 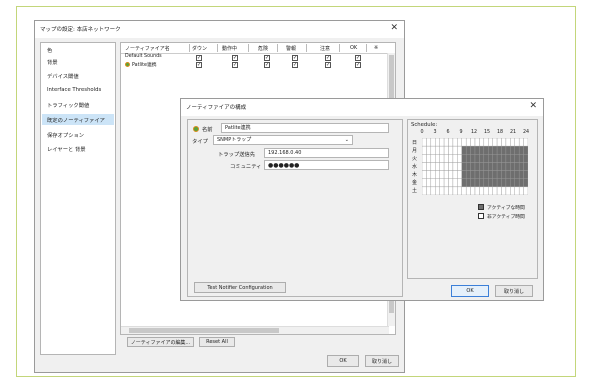 What do you see at coordinates (343, 361) in the screenshot?
I see `ok-button: OK` at bounding box center [343, 361].